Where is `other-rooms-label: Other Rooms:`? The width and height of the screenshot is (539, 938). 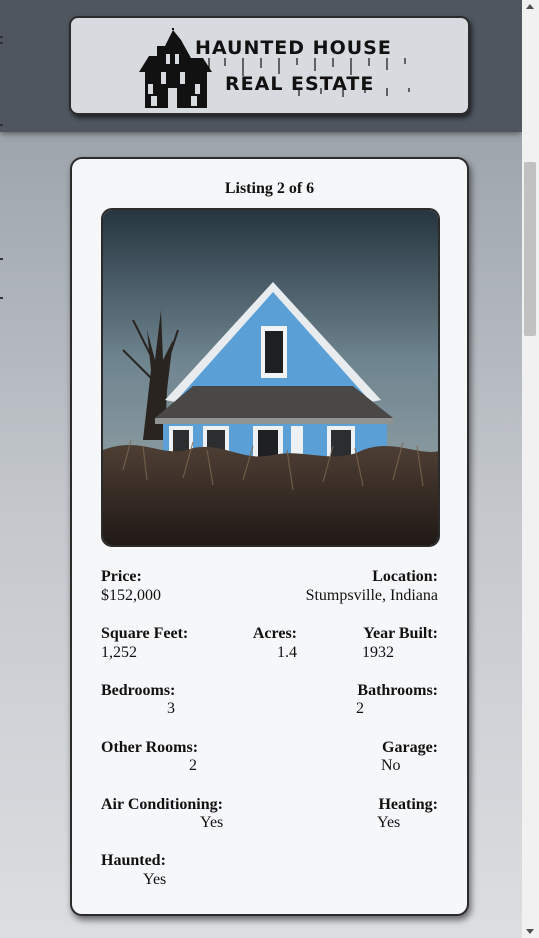
other-rooms-label: Other Rooms: is located at coordinates (150, 747).